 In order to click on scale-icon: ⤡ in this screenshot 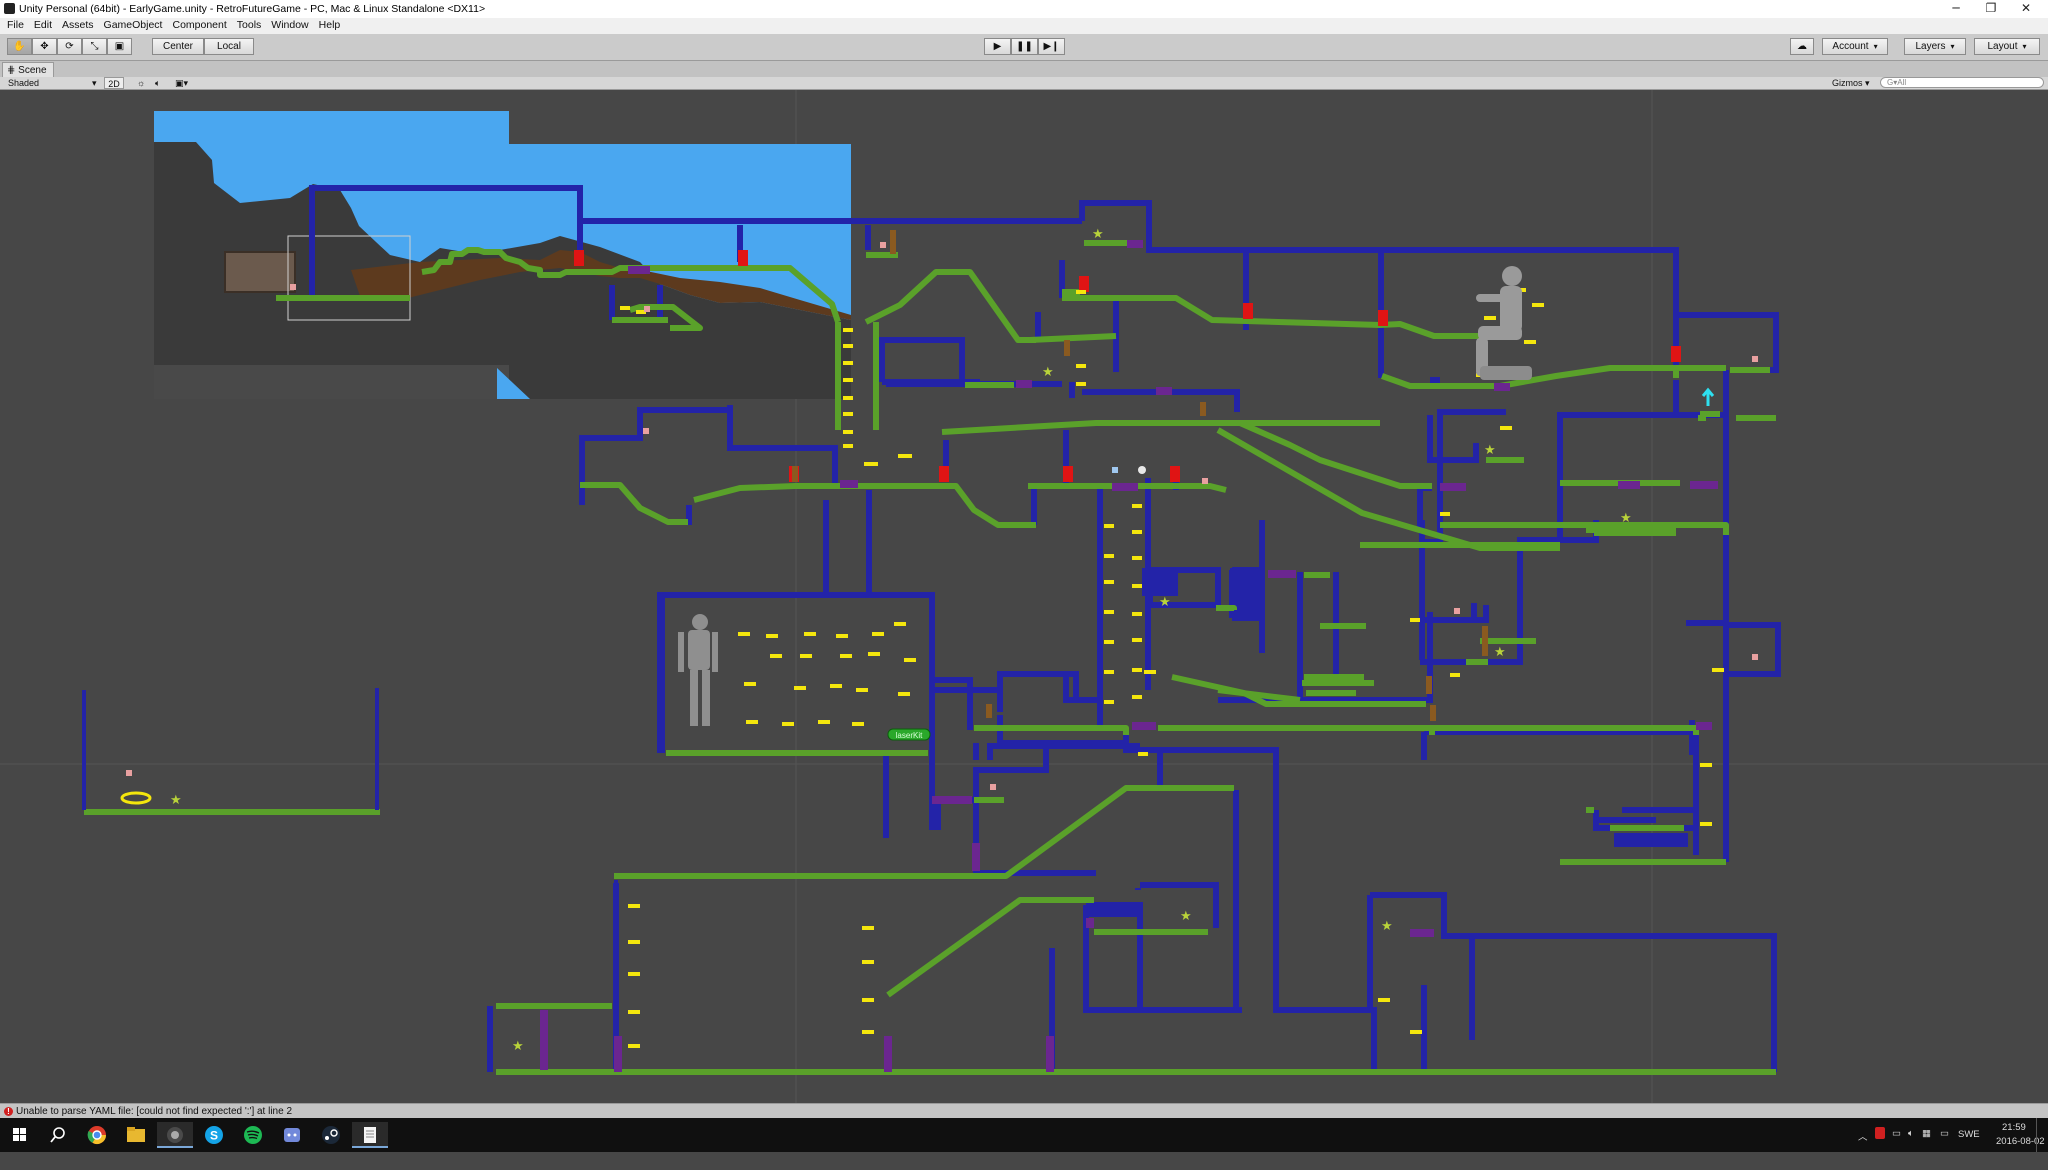, I will do `click(94, 46)`.